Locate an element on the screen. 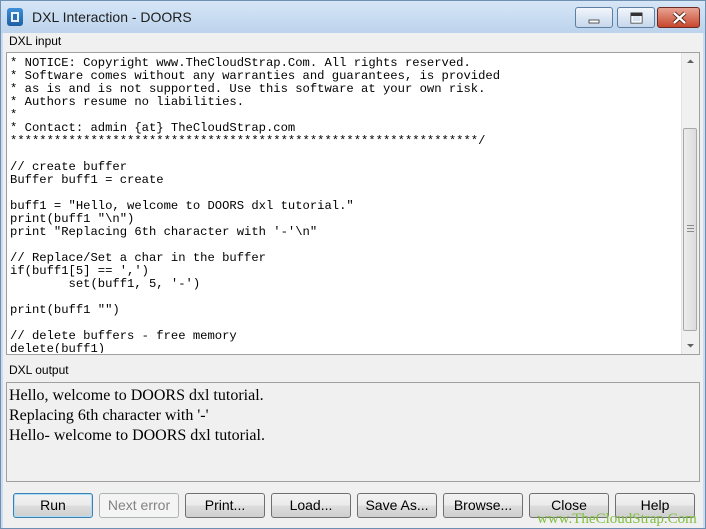 The width and height of the screenshot is (706, 529). code-line: * Authors resume no liabilities. is located at coordinates (127, 102).